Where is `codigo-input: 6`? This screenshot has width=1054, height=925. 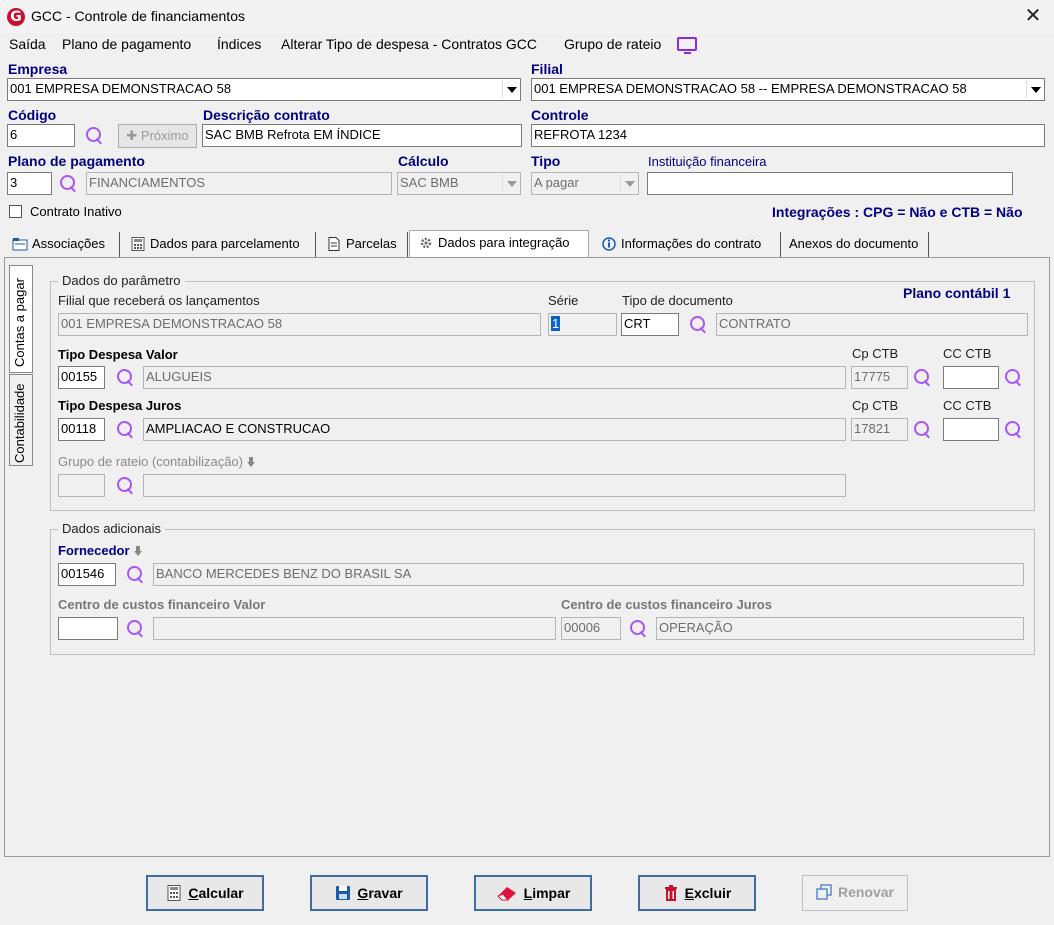
codigo-input: 6 is located at coordinates (41, 135).